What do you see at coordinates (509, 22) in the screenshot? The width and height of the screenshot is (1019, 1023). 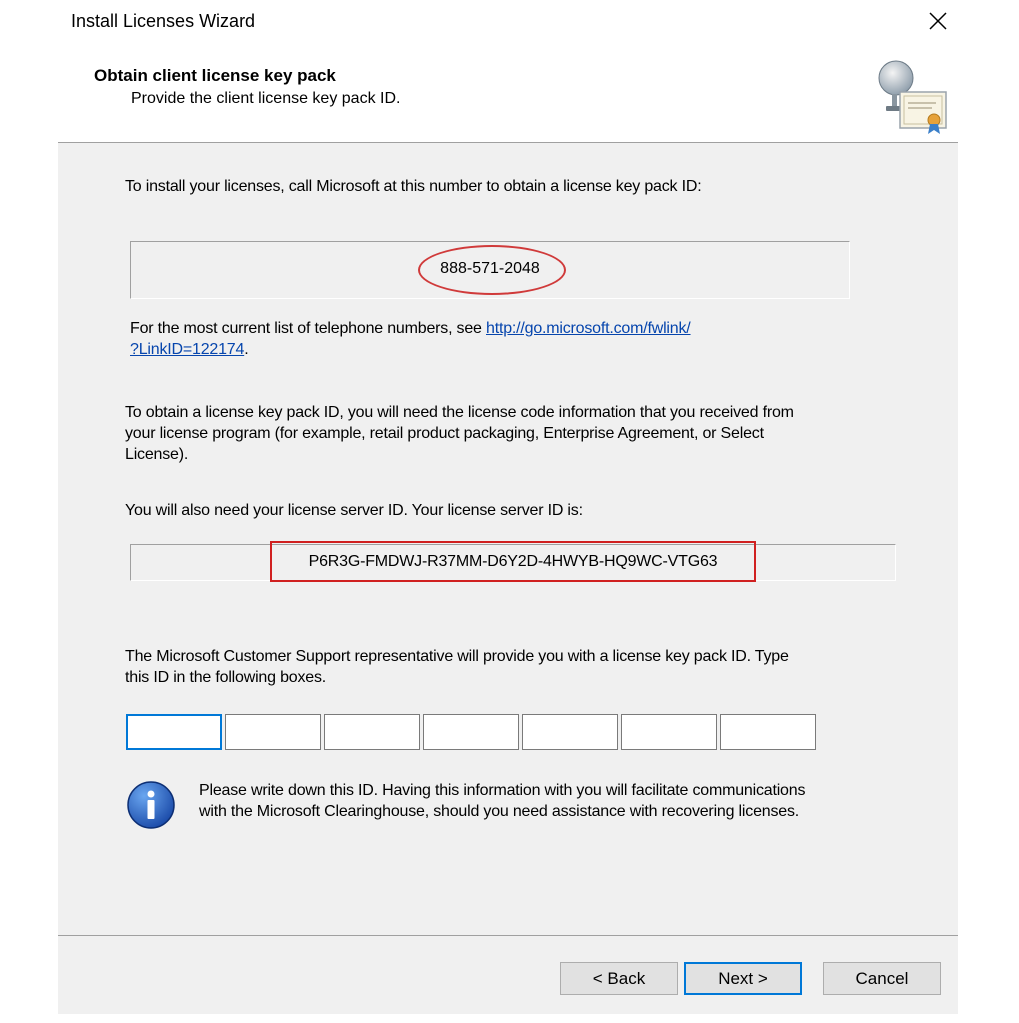 I see `title-bar: Install Licenses Wizard` at bounding box center [509, 22].